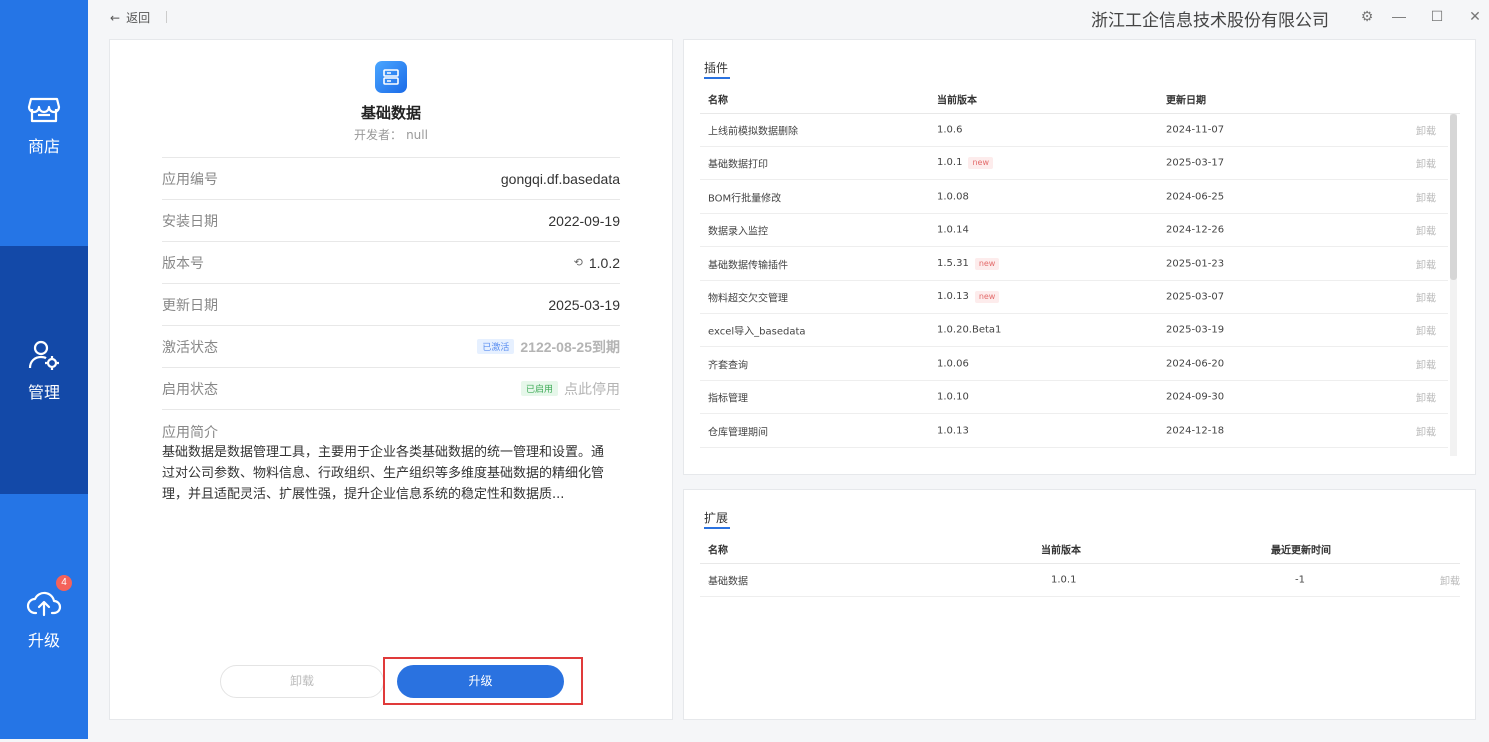  Describe the element at coordinates (391, 178) in the screenshot. I see `info-row-app-id: 应用编号 gongqi.df.basedata` at that location.